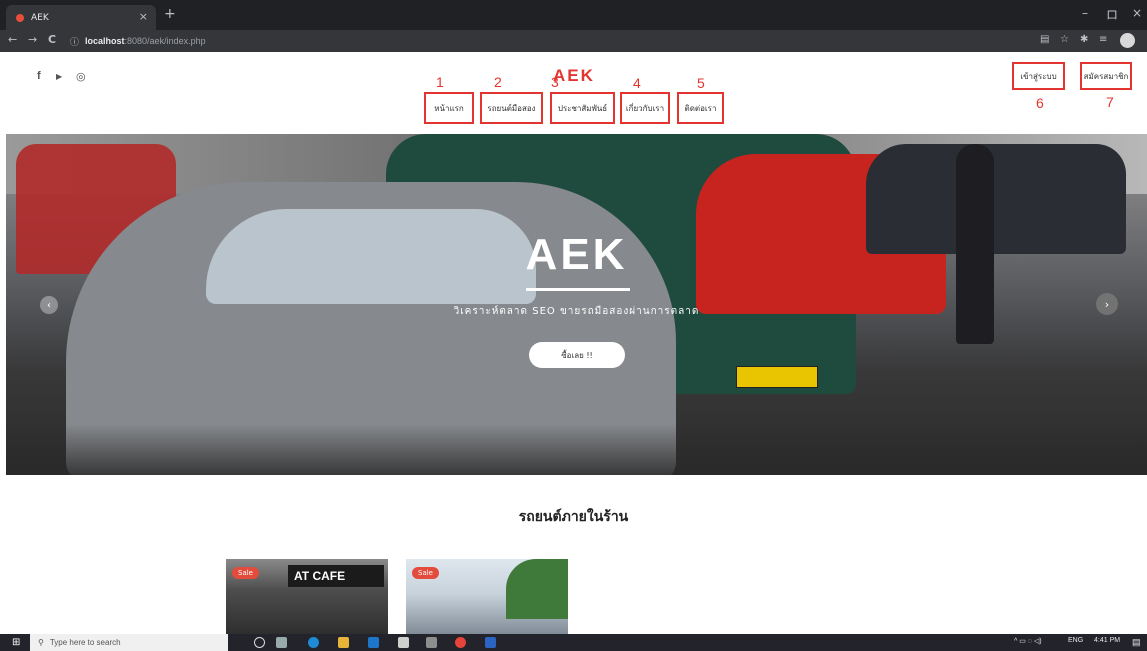  I want to click on hero-plate, so click(777, 377).